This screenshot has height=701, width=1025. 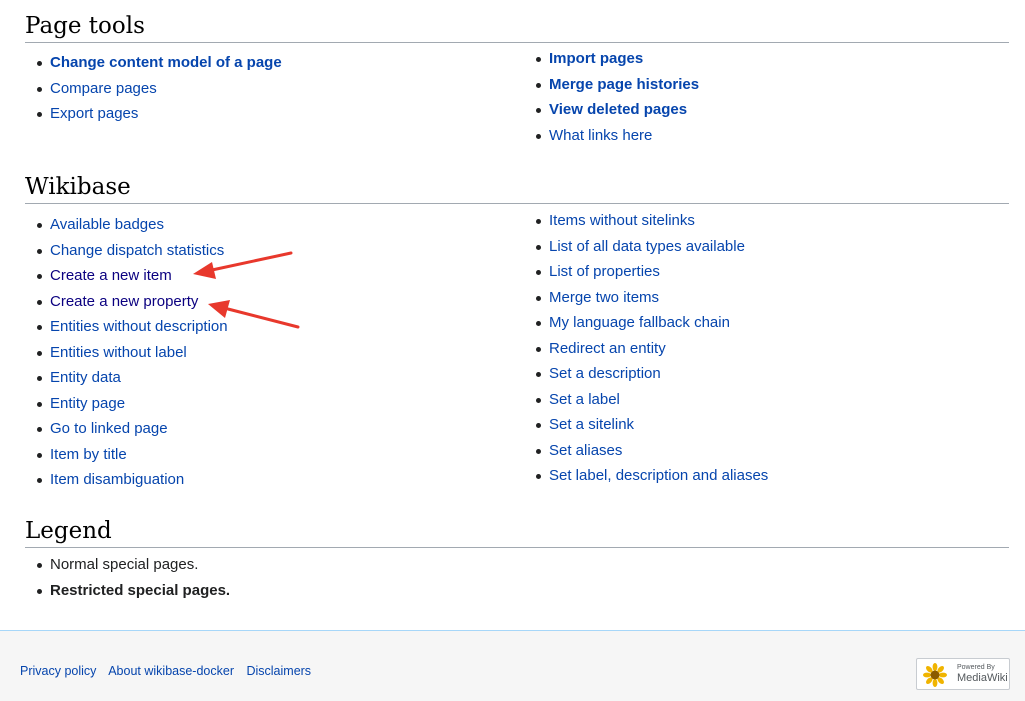 I want to click on list-item: Merge two items, so click(x=646, y=298).